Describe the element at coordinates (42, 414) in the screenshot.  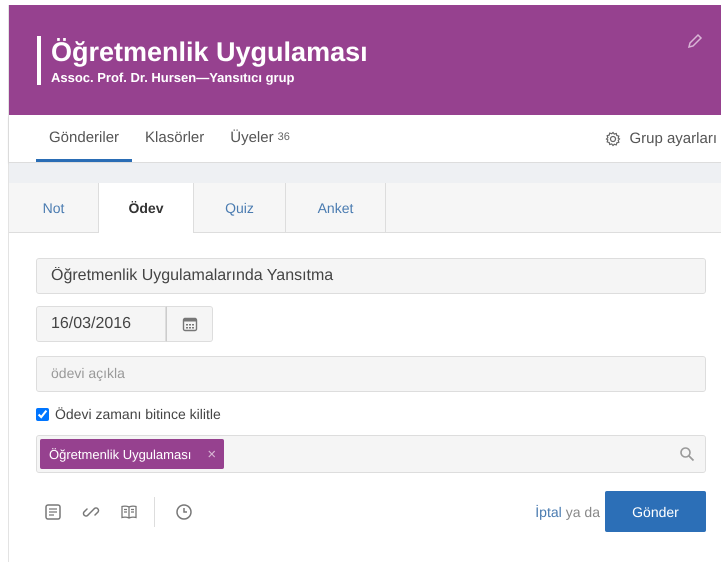
I see `lock-checkbox` at that location.